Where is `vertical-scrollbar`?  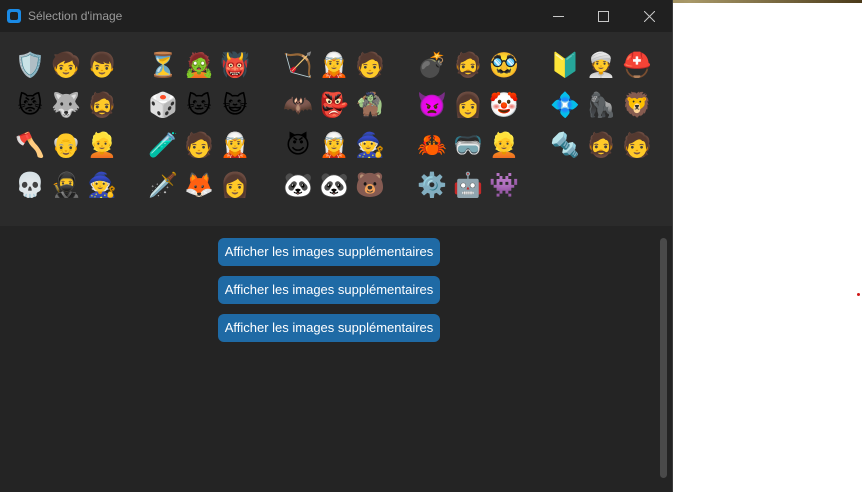
vertical-scrollbar is located at coordinates (663, 360).